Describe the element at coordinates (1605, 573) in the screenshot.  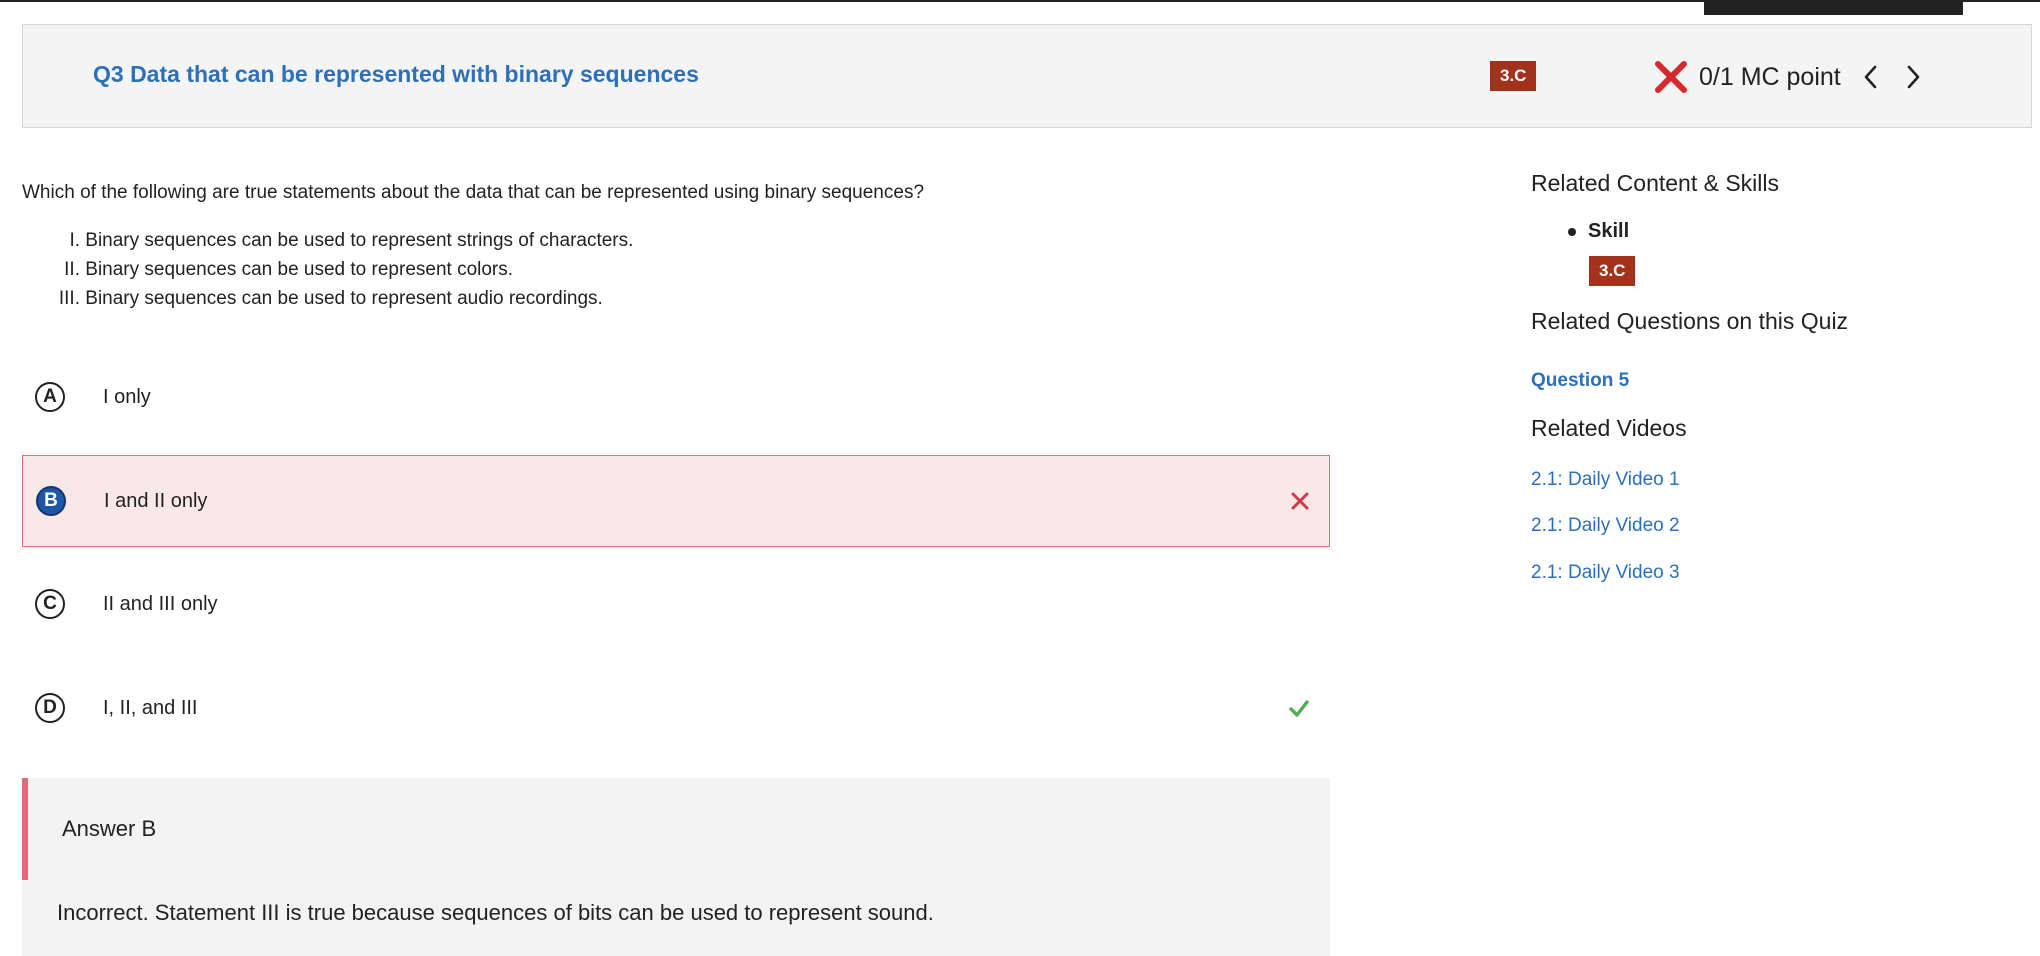
I see `related-video-link-3: 2.1: Daily Video 3` at that location.